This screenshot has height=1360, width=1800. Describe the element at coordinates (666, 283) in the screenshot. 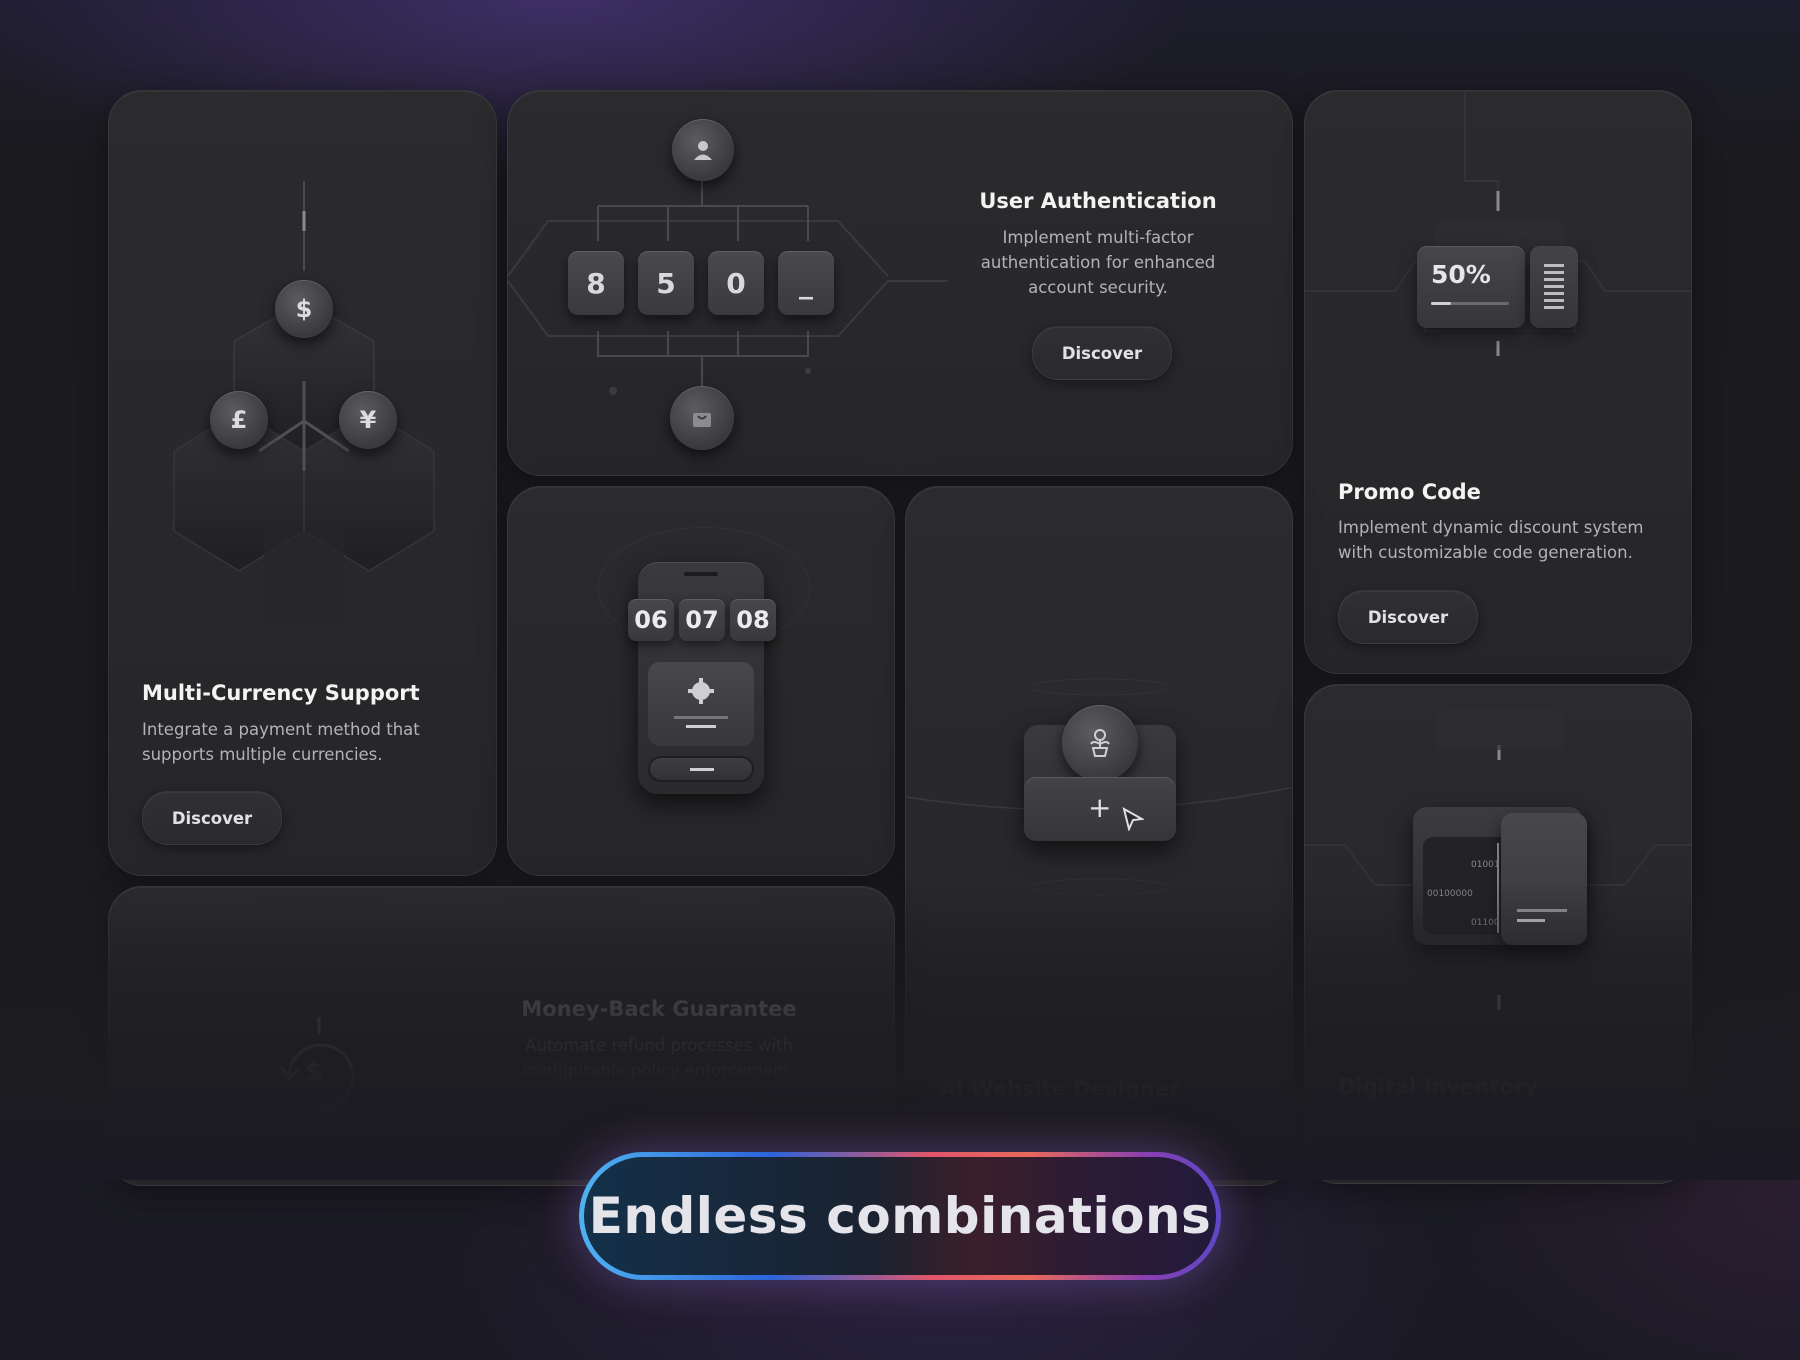

I see `code-digit: 5` at that location.